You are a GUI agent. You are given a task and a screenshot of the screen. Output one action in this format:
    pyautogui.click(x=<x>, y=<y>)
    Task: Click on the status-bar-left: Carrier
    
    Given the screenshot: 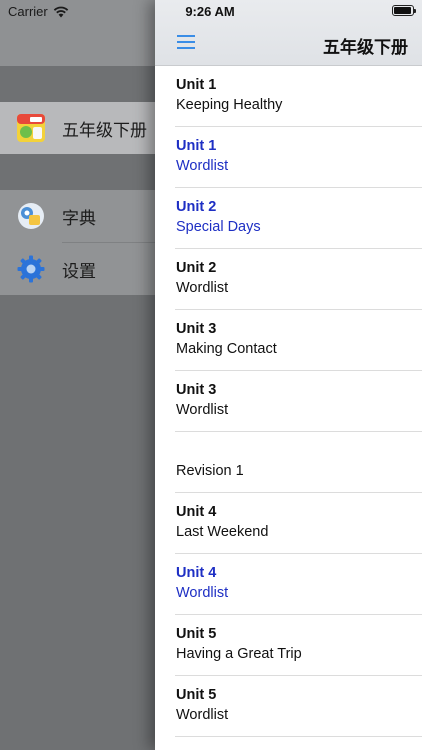 What is the action you would take?
    pyautogui.click(x=38, y=11)
    